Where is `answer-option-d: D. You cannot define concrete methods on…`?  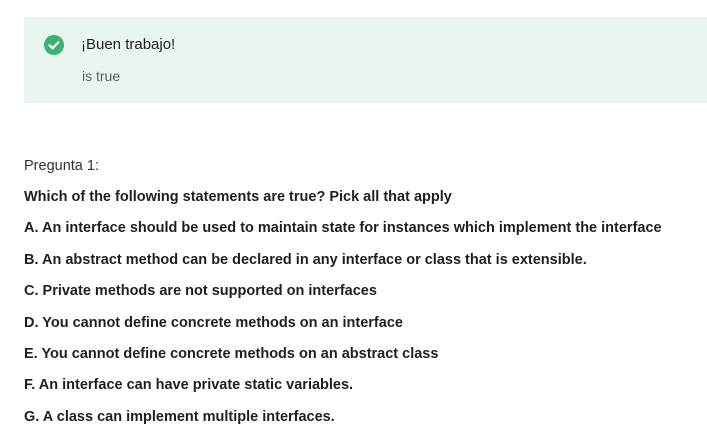
answer-option-d: D. You cannot define concrete methods on… is located at coordinates (213, 322).